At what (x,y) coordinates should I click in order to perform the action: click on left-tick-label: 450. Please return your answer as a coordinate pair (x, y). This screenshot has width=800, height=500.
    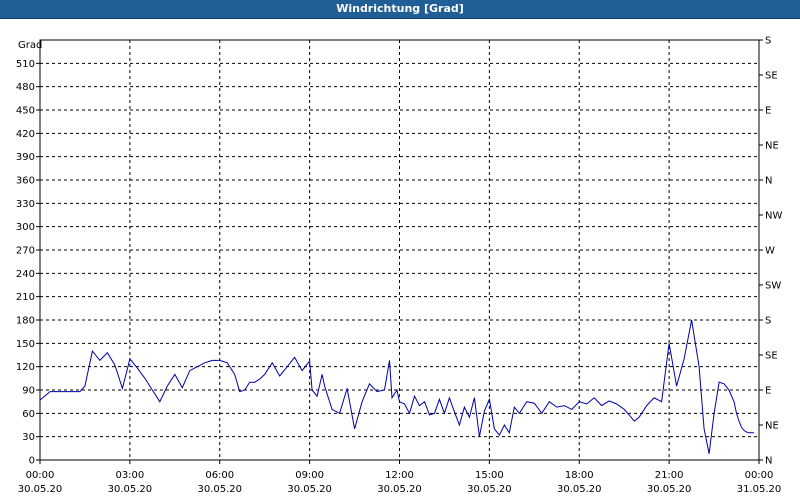
    Looking at the image, I should click on (25, 111).